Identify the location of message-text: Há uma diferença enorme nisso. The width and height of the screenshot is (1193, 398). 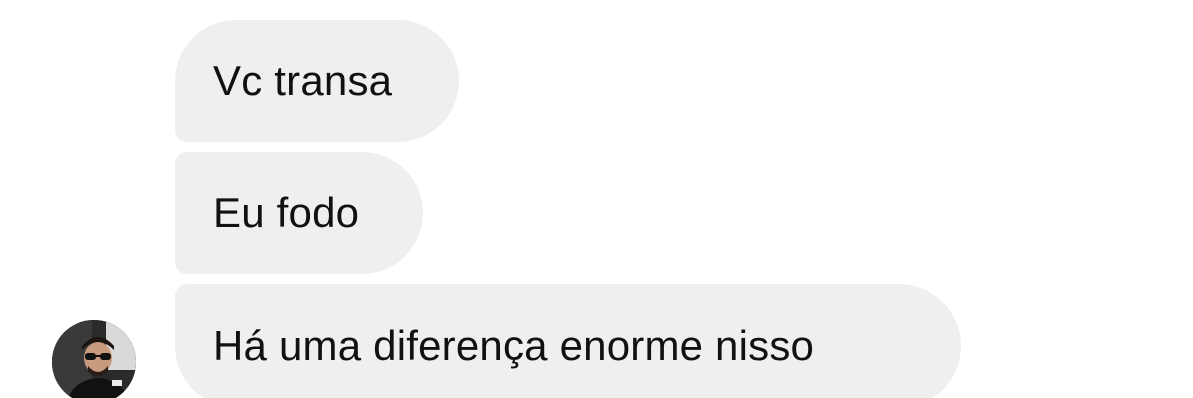
(514, 345).